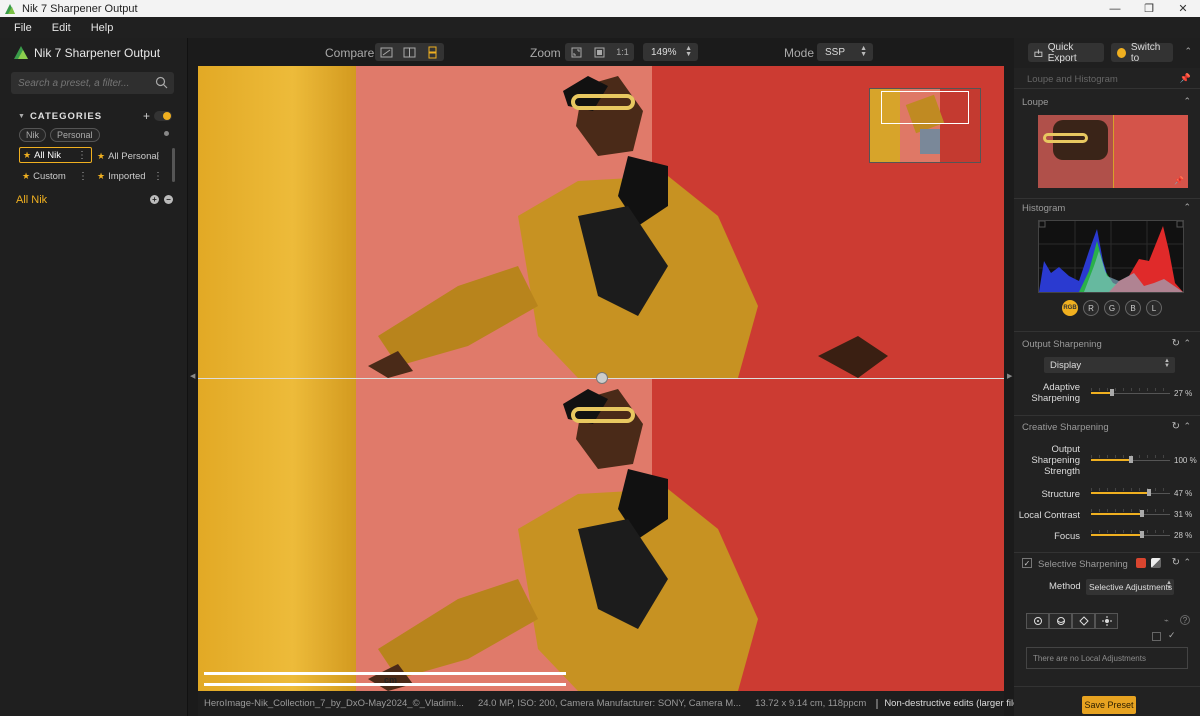  Describe the element at coordinates (1112, 308) in the screenshot. I see `channel-g: G` at that location.